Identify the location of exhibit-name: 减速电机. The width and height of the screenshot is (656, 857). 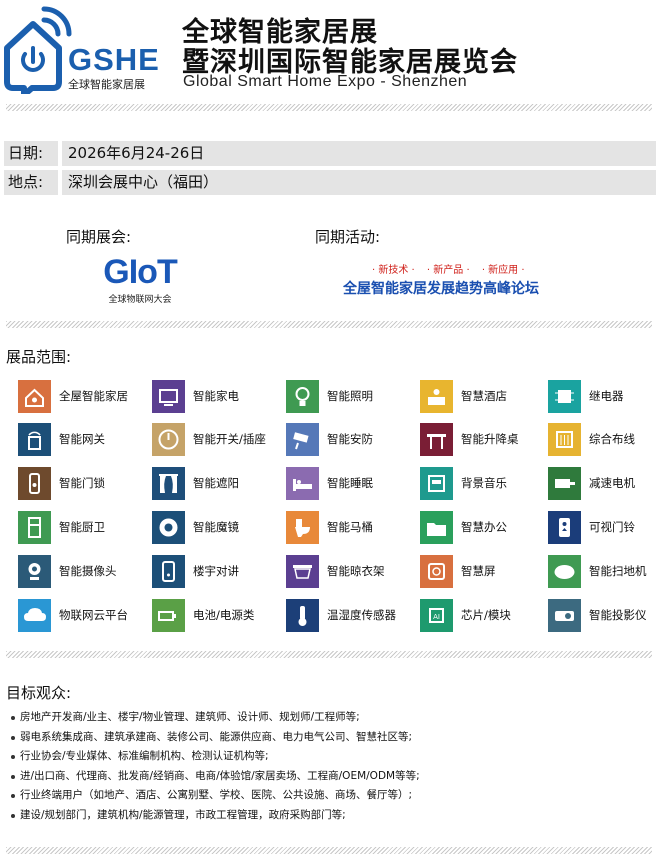
(612, 483).